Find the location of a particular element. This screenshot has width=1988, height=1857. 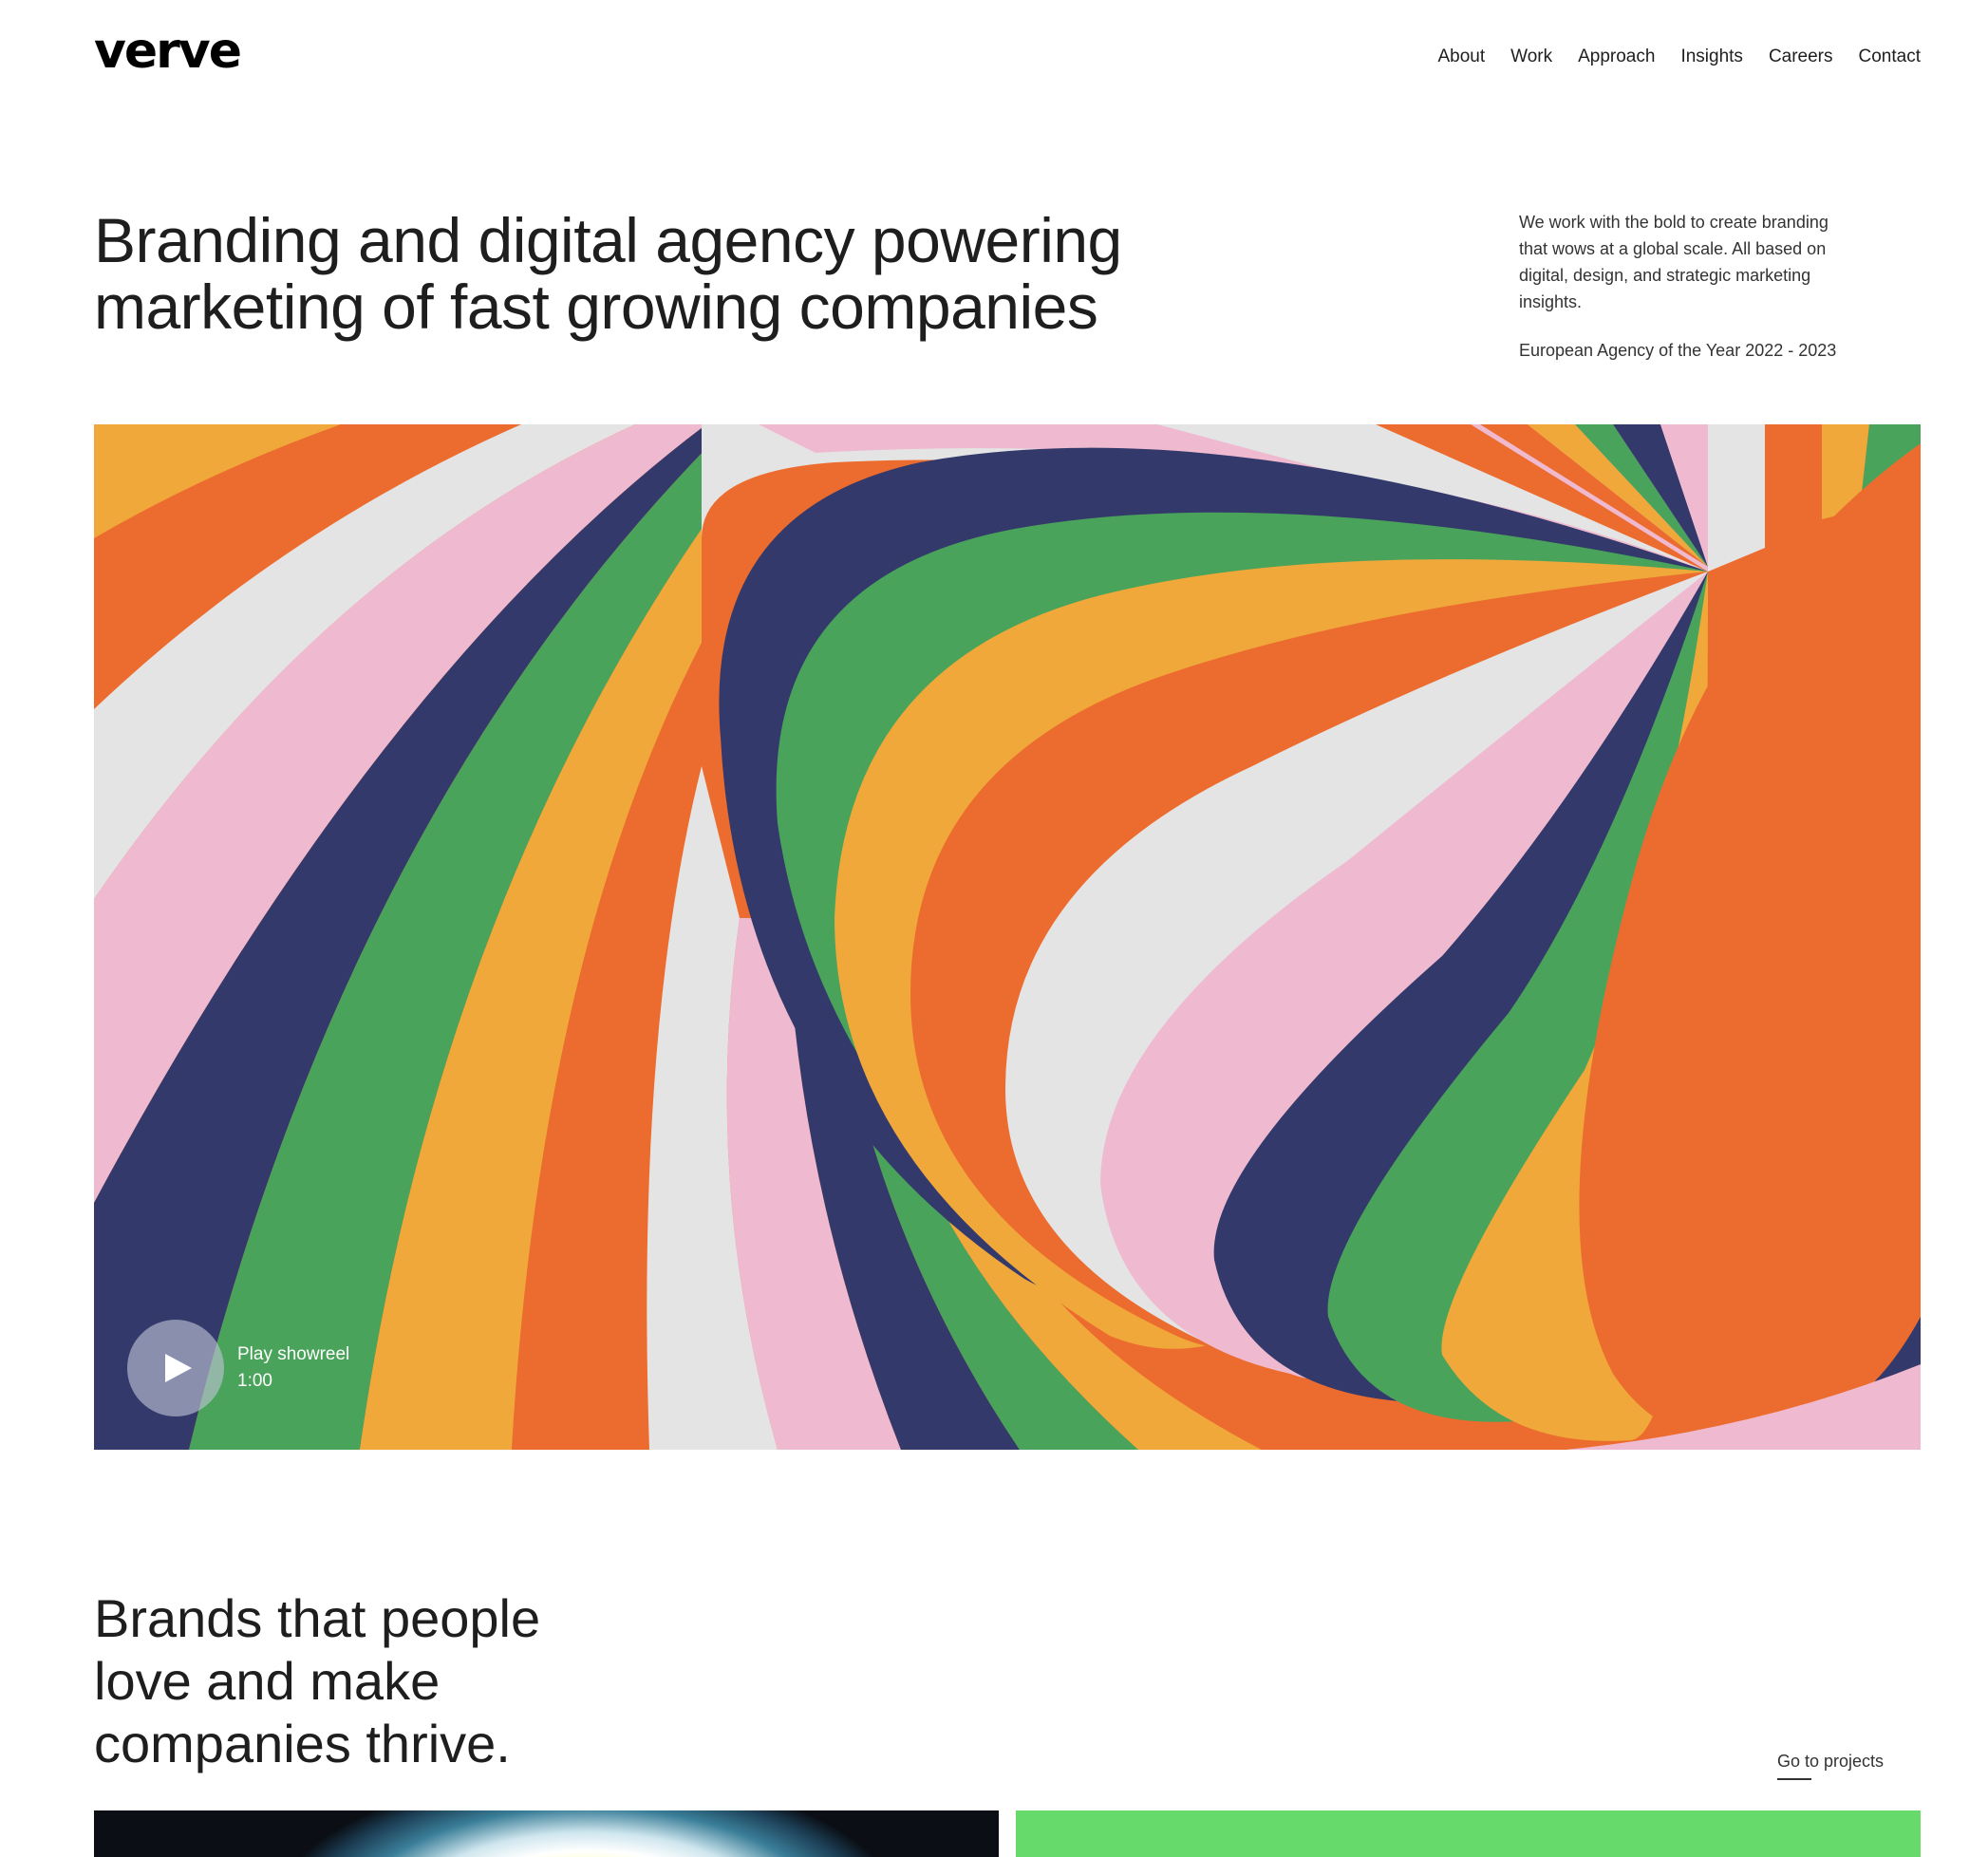

nav-contact: Contact is located at coordinates (1890, 57).